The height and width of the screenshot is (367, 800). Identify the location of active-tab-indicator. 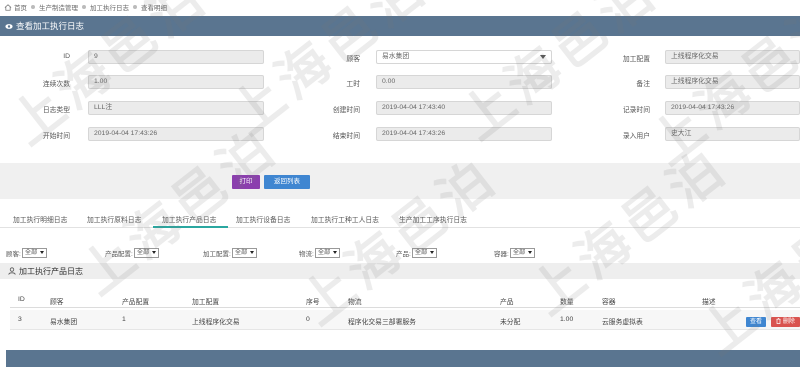
(190, 227).